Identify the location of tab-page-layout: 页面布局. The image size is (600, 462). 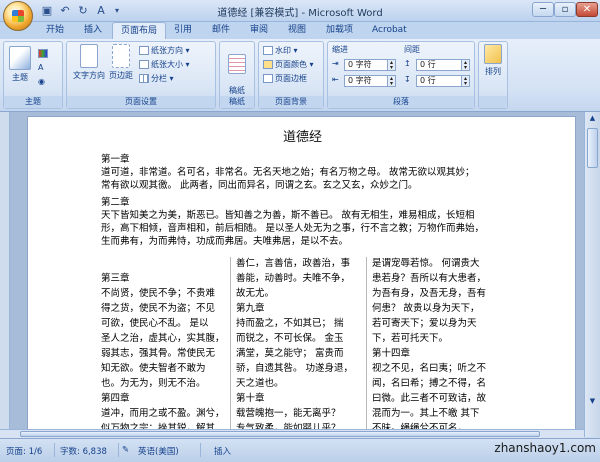
(139, 30).